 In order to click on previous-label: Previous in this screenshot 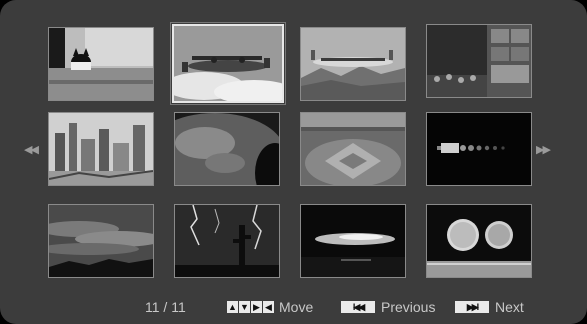, I will do `click(408, 307)`.